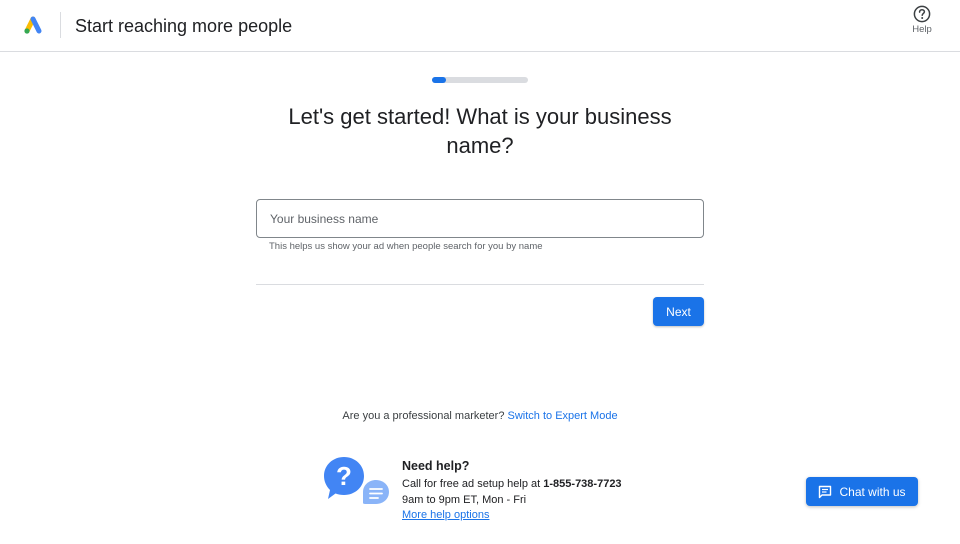 The width and height of the screenshot is (960, 544). What do you see at coordinates (480, 284) in the screenshot?
I see `section-divider` at bounding box center [480, 284].